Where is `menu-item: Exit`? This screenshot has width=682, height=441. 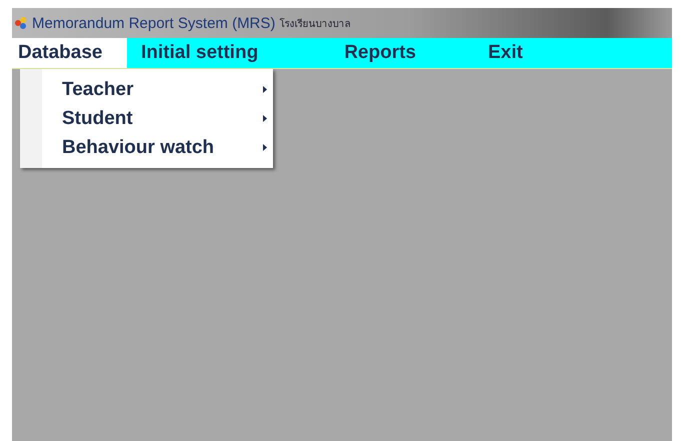 menu-item: Exit is located at coordinates (505, 53).